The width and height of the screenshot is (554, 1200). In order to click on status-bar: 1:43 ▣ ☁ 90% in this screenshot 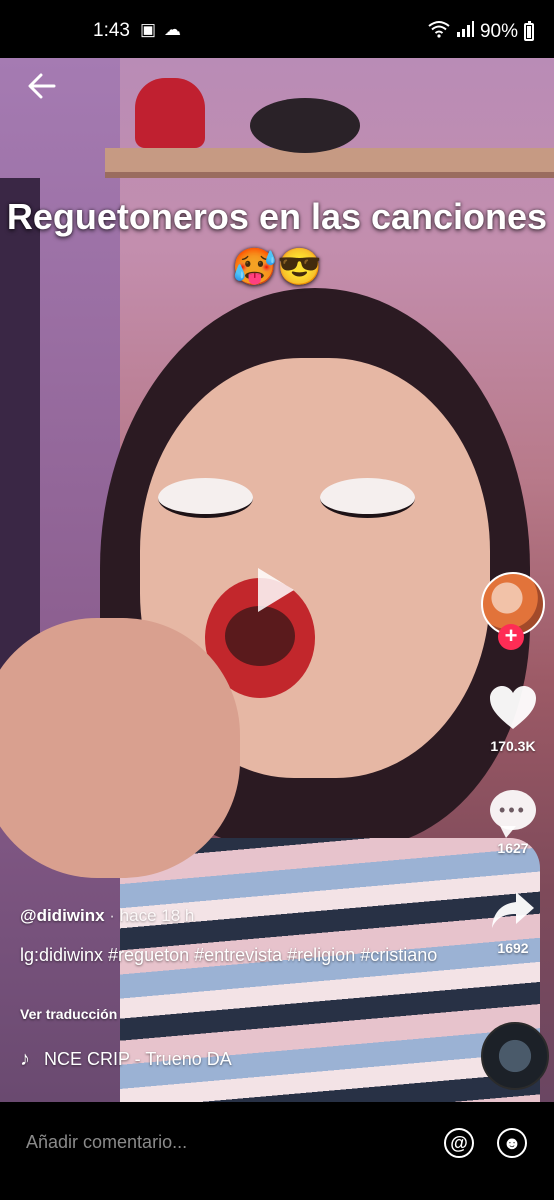, I will do `click(277, 29)`.